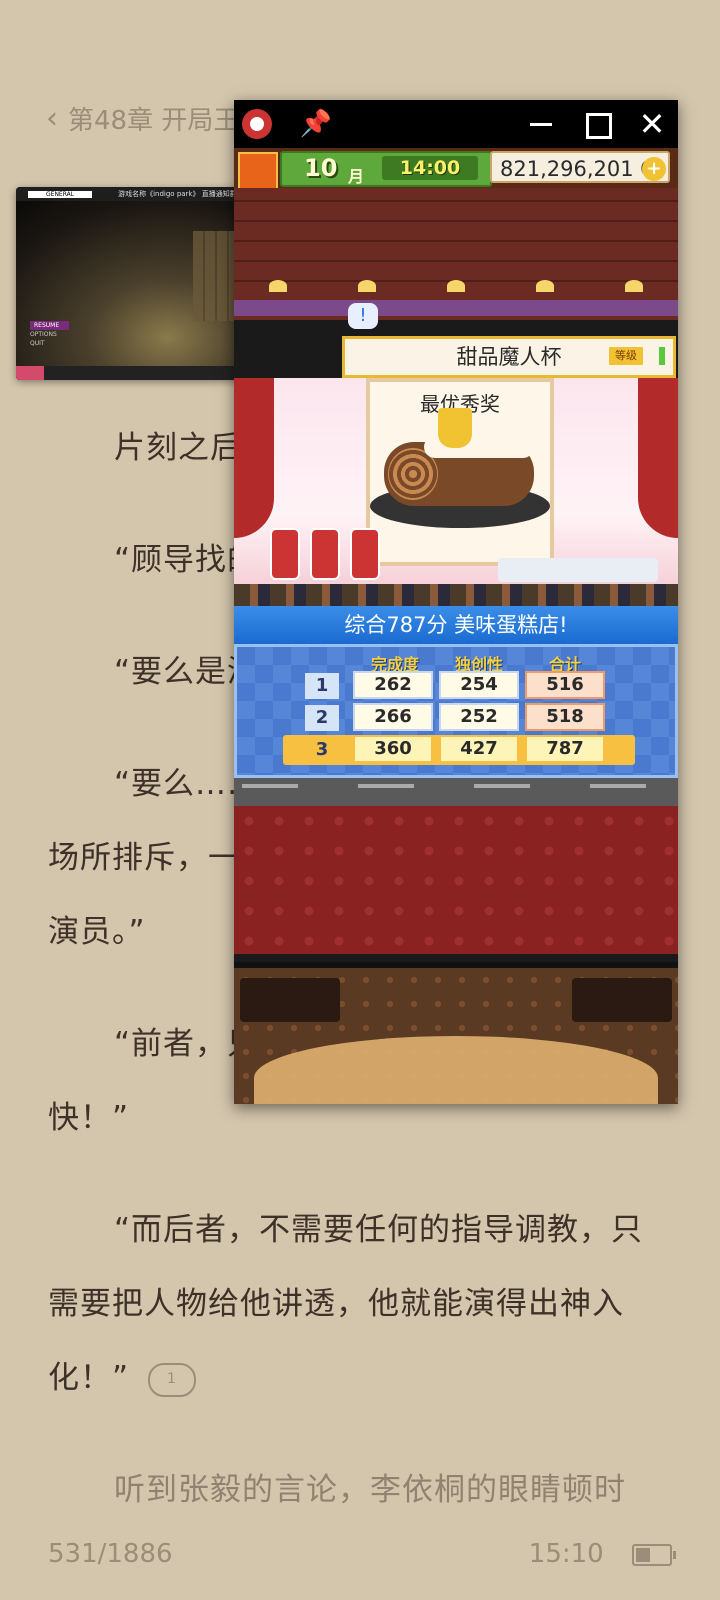 Image resolution: width=720 pixels, height=1600 pixels. What do you see at coordinates (154, 120) in the screenshot?
I see `chapter-title: 第48章 开局王` at bounding box center [154, 120].